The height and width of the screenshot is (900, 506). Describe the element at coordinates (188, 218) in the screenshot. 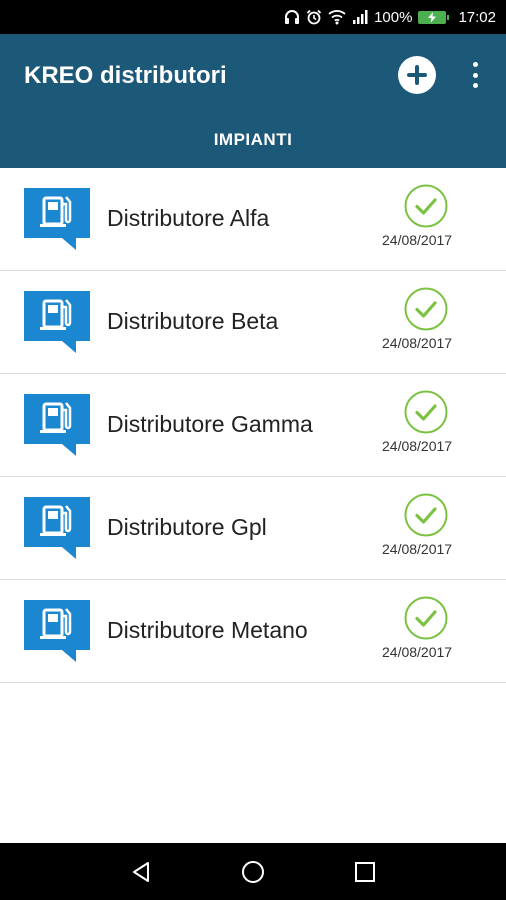

I see `distributor-name: Distributore Alfa` at that location.